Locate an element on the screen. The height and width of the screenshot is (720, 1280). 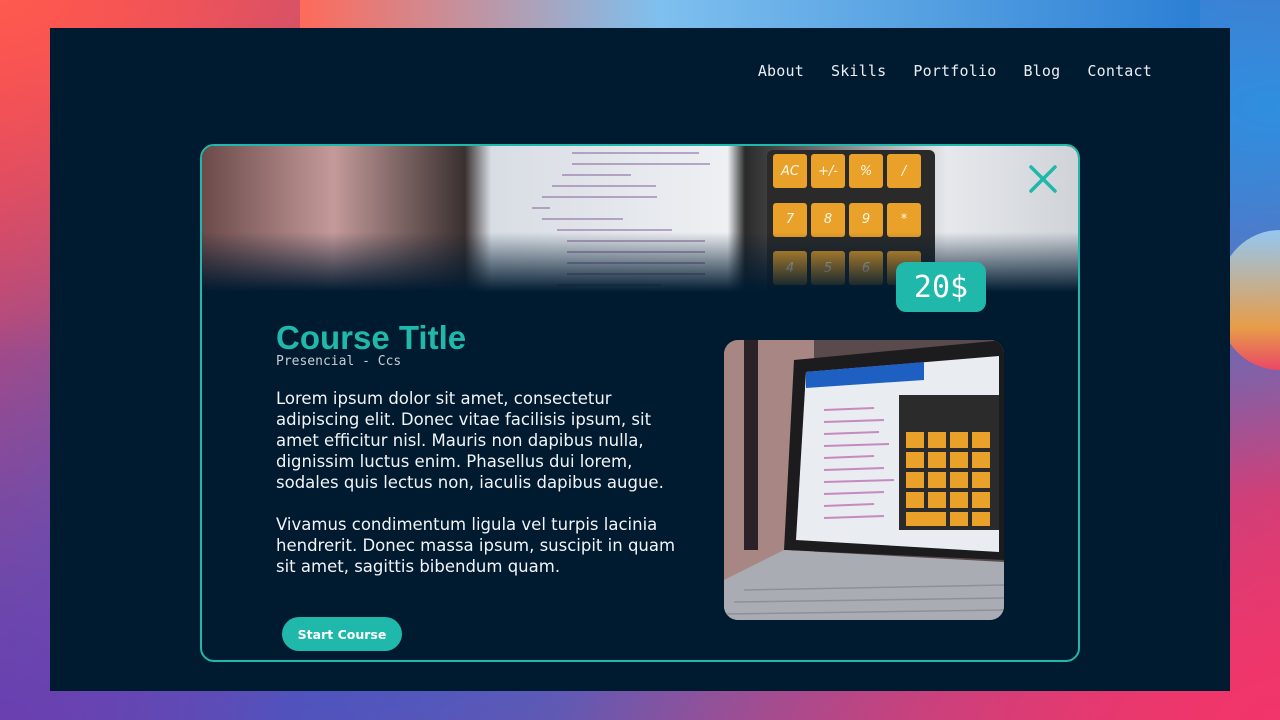
calc-key: +/- is located at coordinates (828, 171).